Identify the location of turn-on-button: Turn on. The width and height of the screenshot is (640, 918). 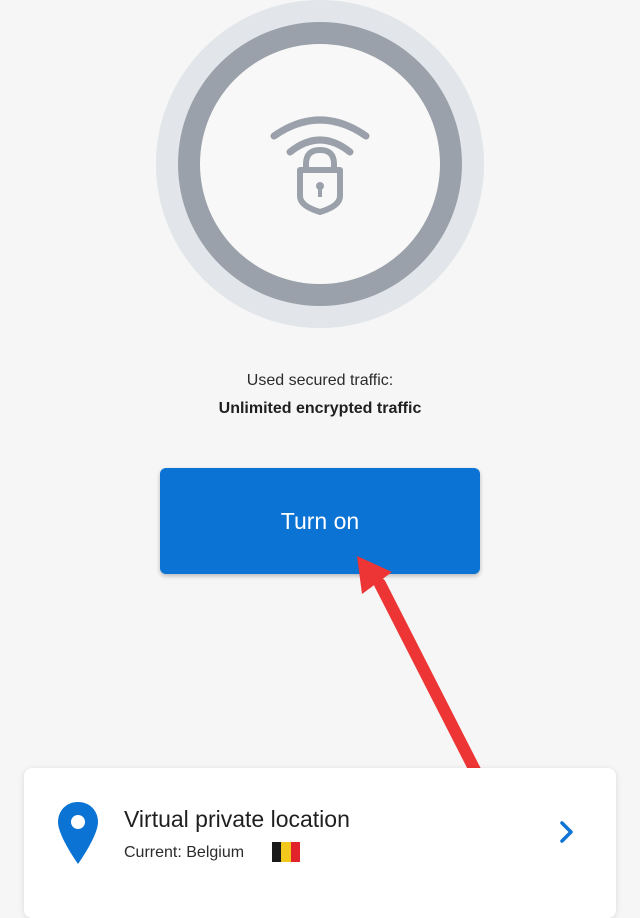
(320, 521).